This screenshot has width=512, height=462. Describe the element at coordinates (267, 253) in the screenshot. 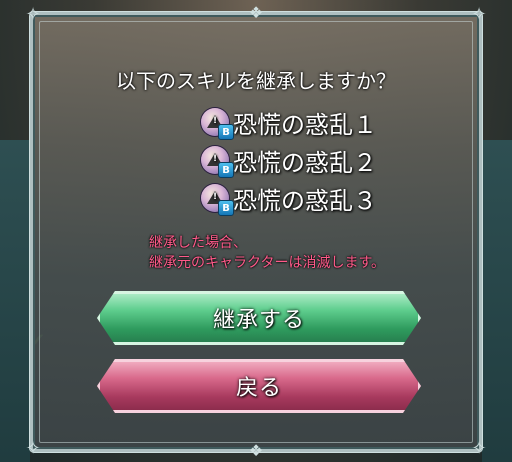

I see `inherit-warning: 継承した場合、 継承元のキャラクターは消滅します。` at that location.